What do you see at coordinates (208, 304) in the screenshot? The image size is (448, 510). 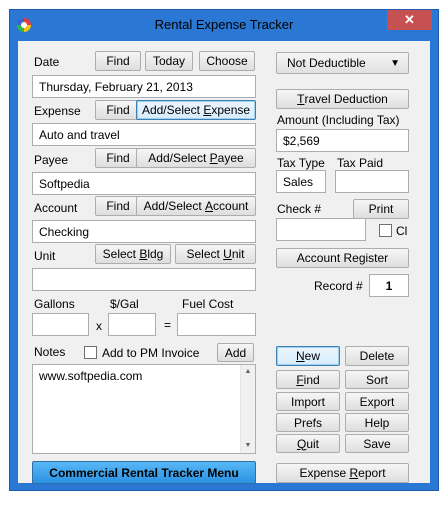 I see `fuel-cost-label: Fuel Cost` at bounding box center [208, 304].